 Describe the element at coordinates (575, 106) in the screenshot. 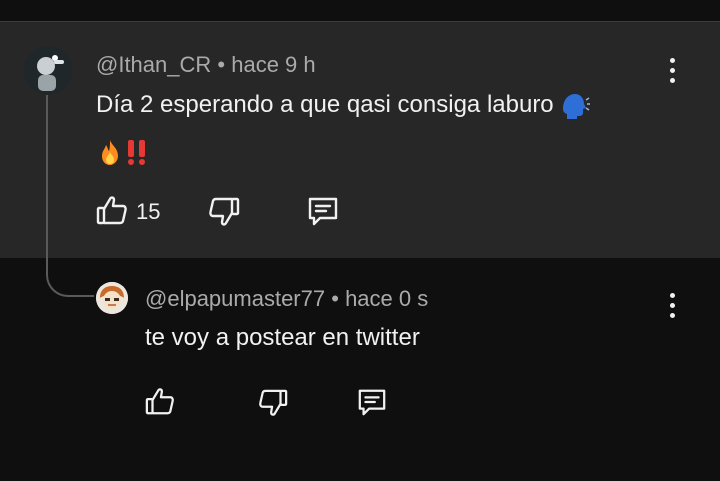

I see `speaking-head-emoji` at that location.